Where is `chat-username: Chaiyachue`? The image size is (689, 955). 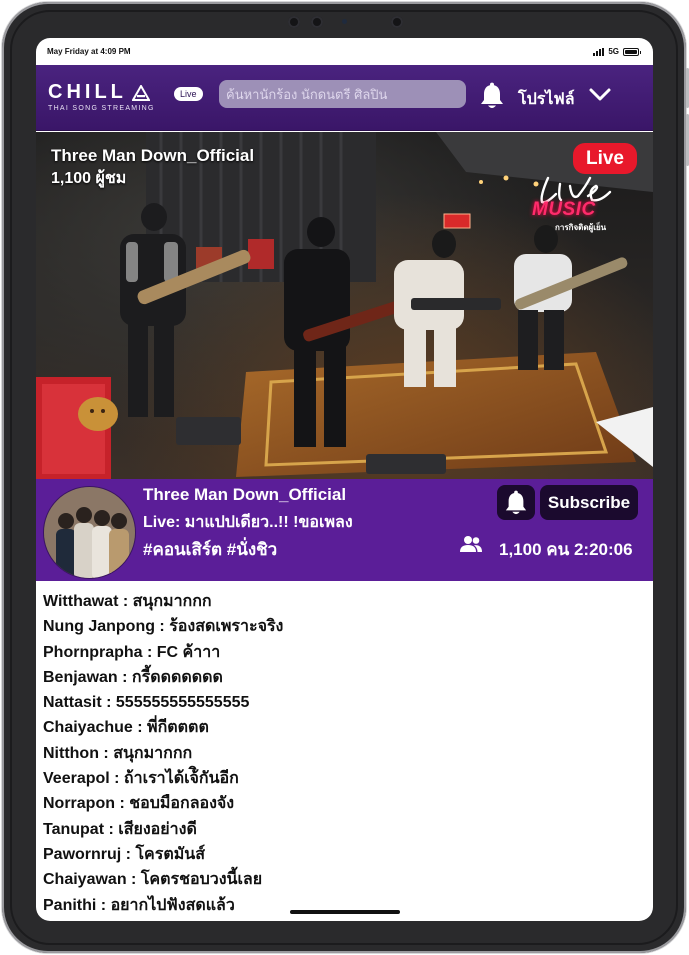 chat-username: Chaiyachue is located at coordinates (88, 727).